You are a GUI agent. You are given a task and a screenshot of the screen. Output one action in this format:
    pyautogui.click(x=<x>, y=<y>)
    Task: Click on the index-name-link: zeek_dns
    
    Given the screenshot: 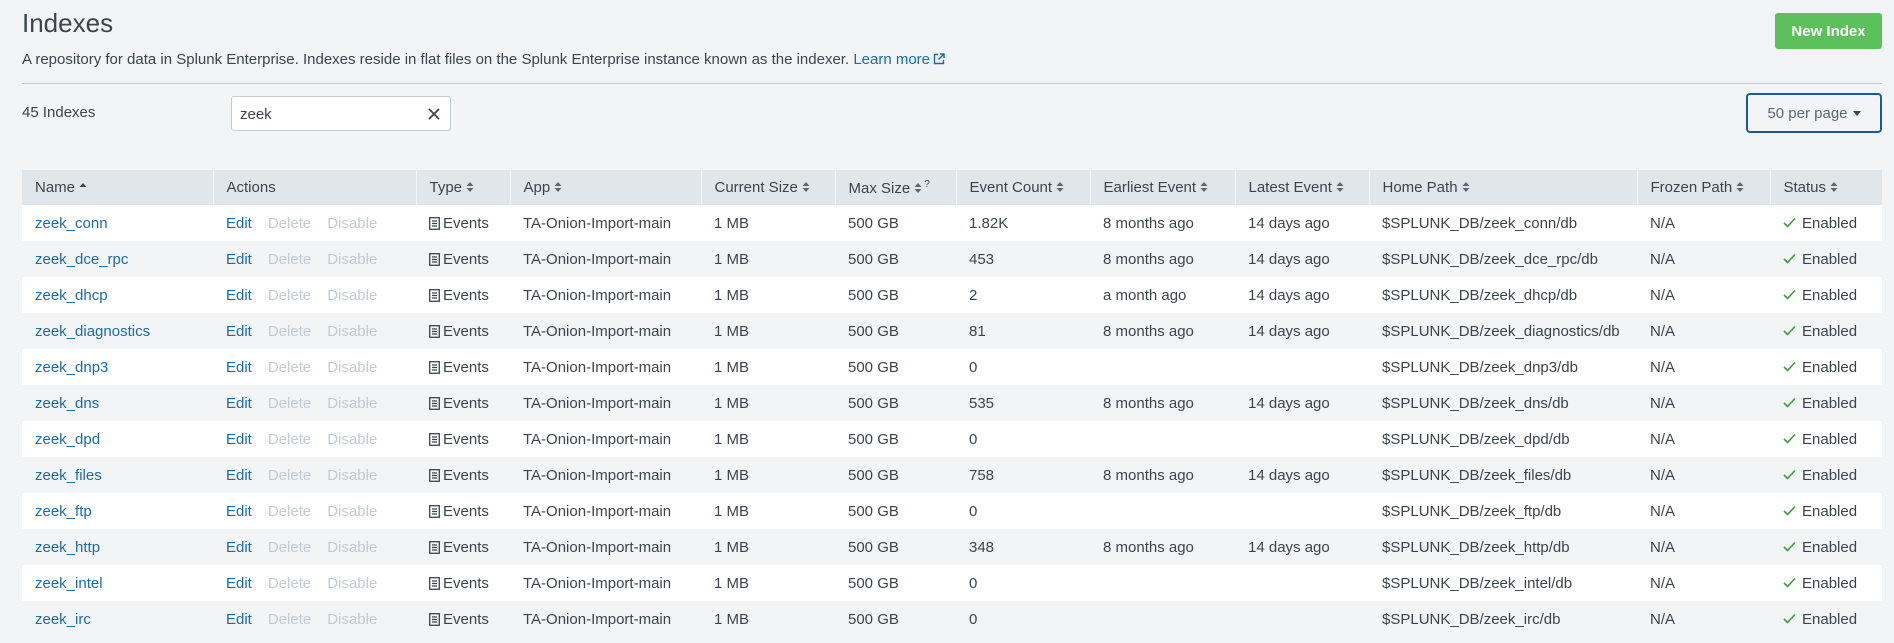 What is the action you would take?
    pyautogui.click(x=67, y=403)
    